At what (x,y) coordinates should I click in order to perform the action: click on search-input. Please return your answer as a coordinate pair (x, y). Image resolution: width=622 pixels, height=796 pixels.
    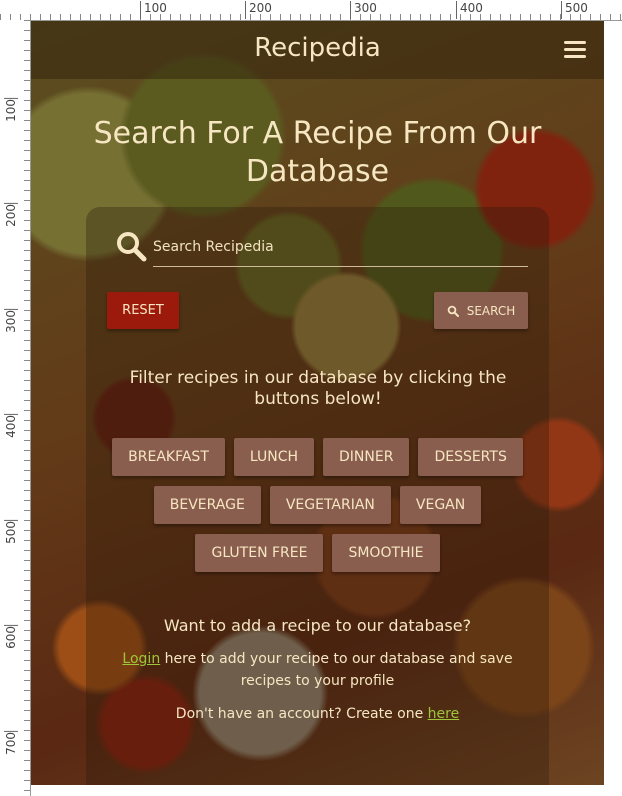
    Looking at the image, I should click on (340, 247).